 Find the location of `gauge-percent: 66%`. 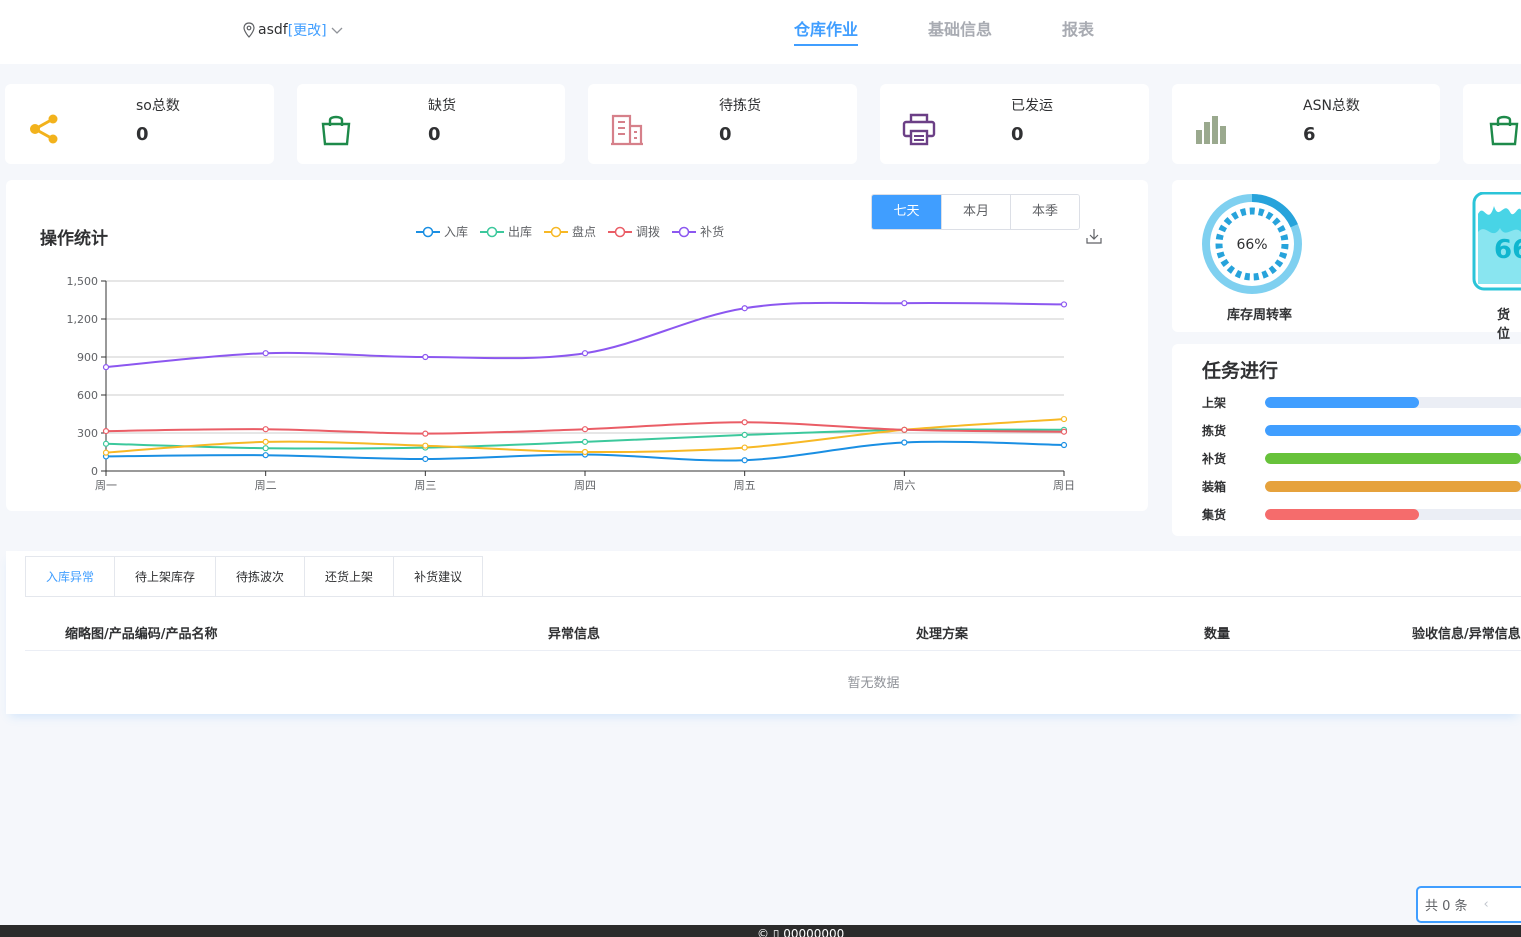

gauge-percent: 66% is located at coordinates (1251, 245).